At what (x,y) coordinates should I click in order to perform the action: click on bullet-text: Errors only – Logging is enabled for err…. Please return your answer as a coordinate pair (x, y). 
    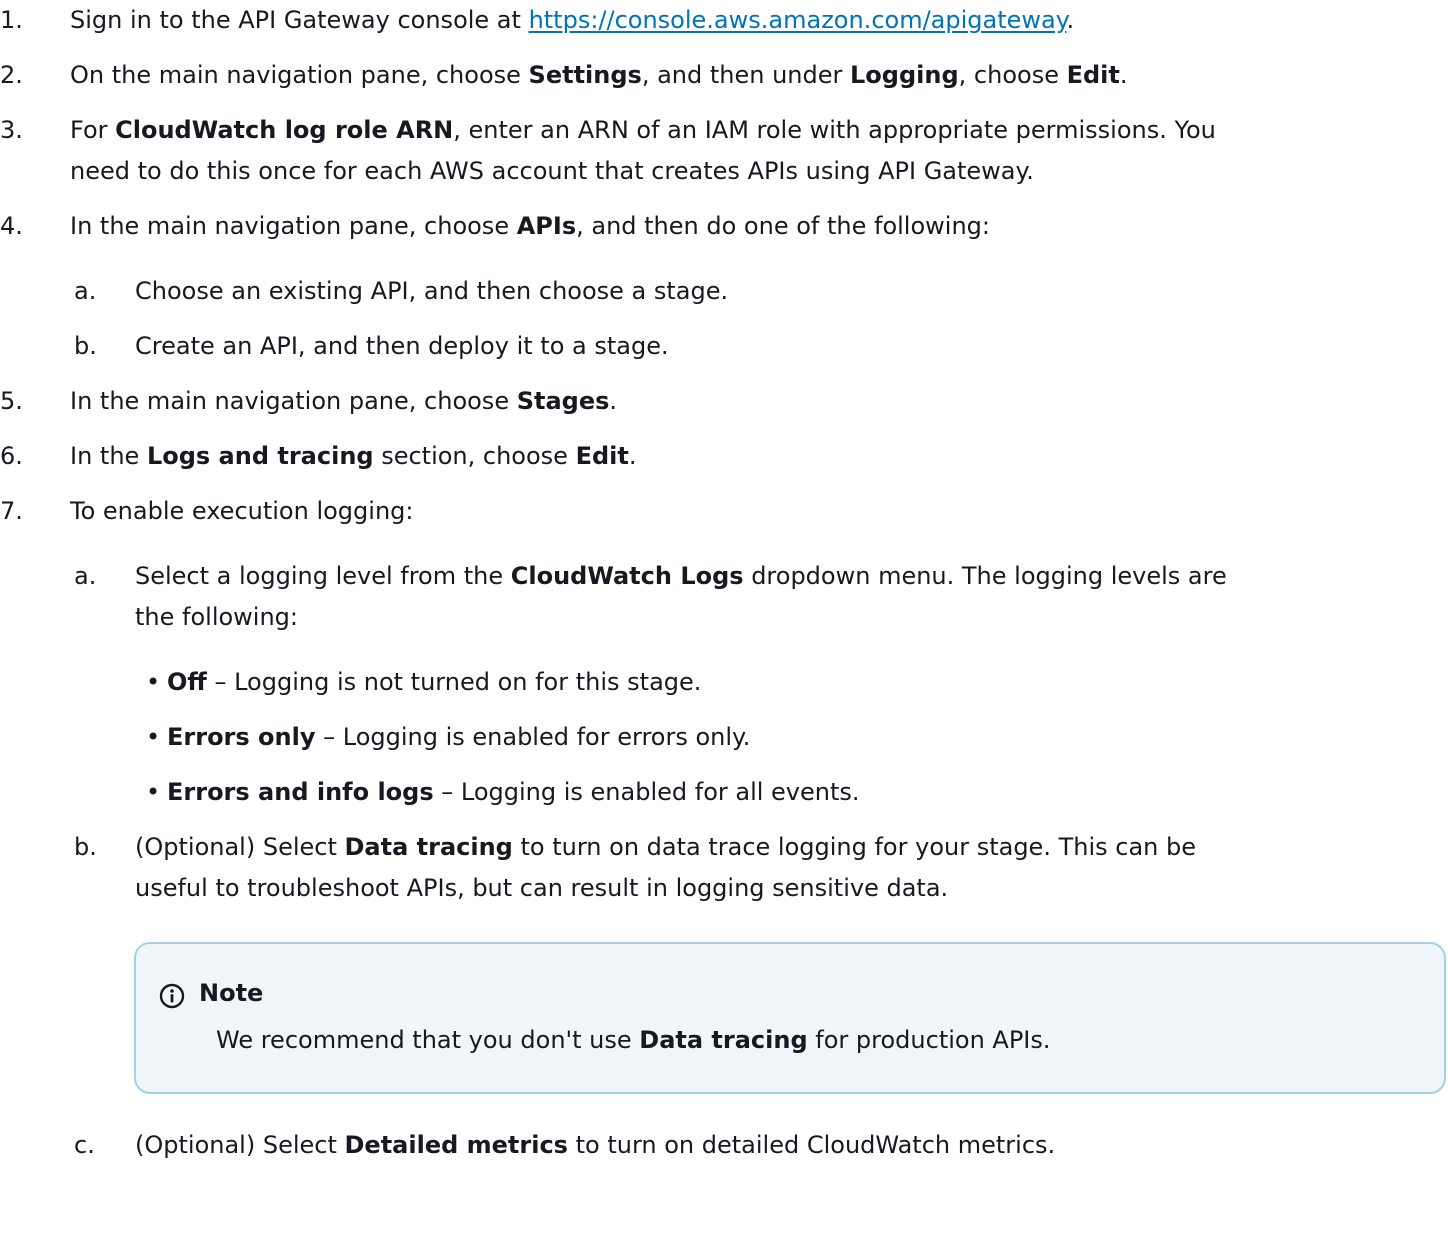
    Looking at the image, I should click on (459, 737).